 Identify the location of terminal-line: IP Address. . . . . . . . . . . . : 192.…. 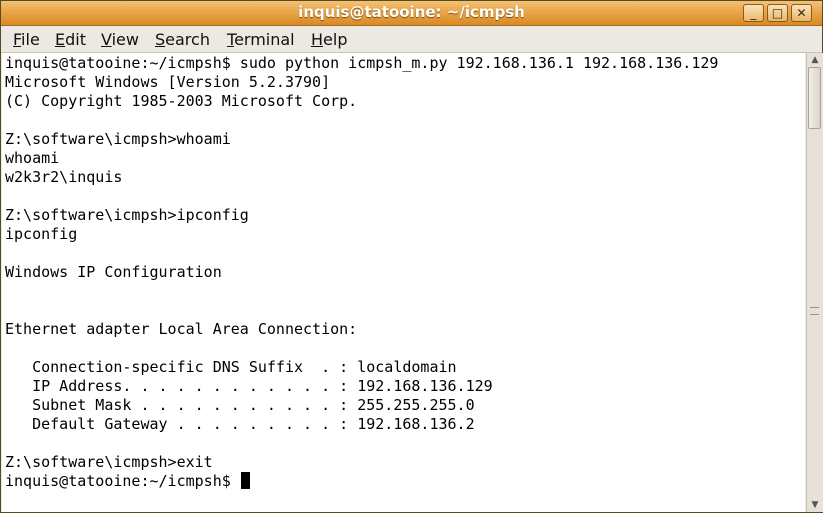
(249, 386).